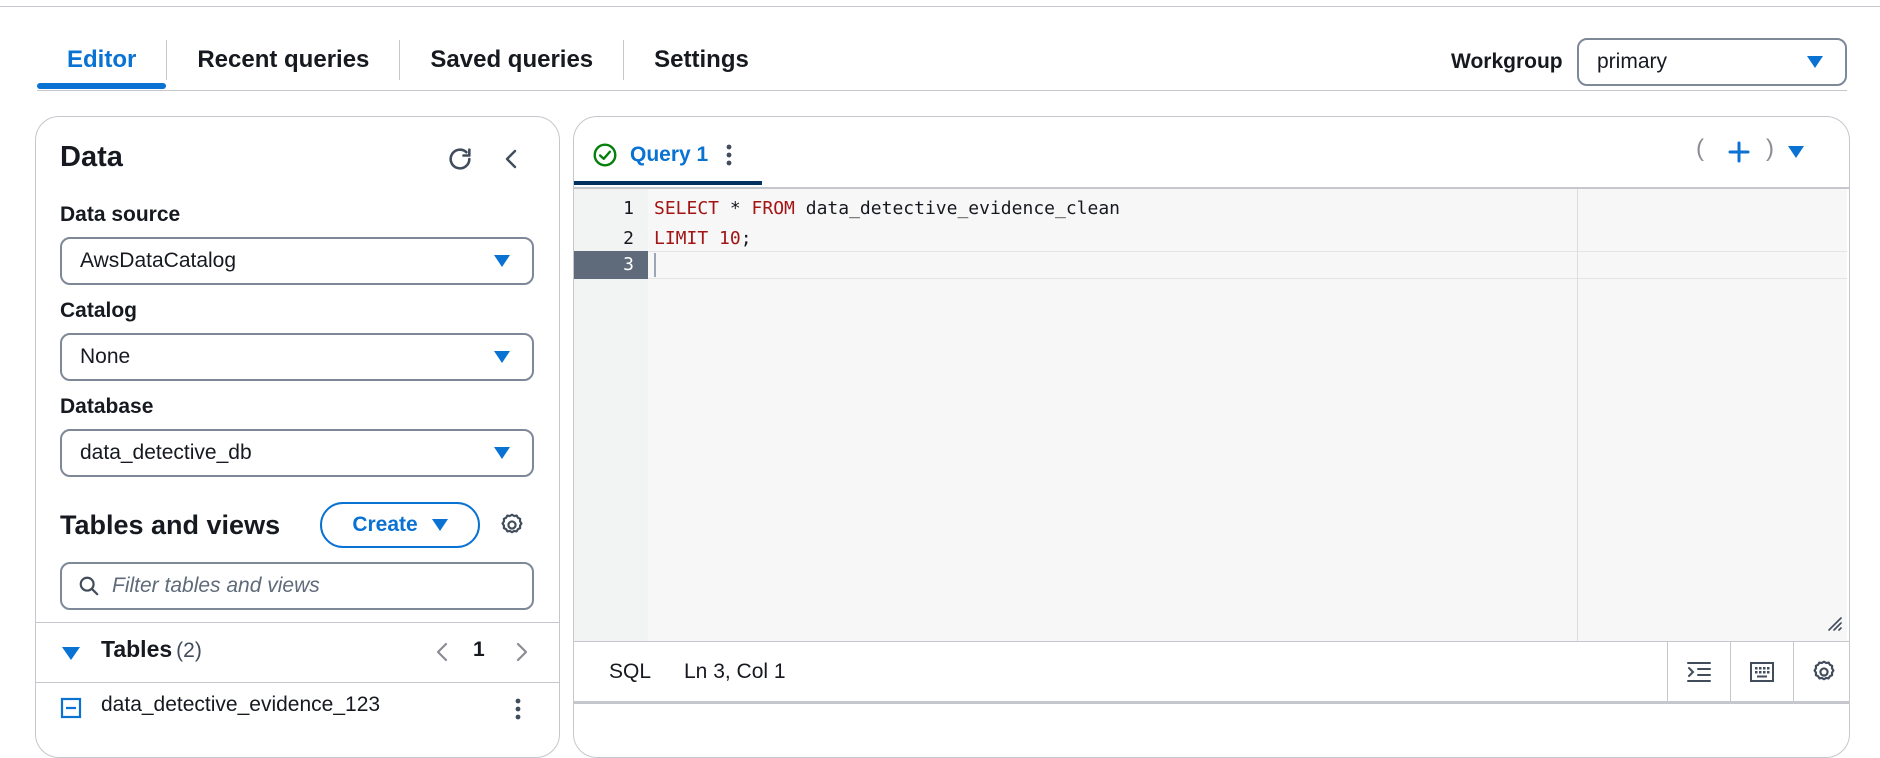  I want to click on query-tab: Query 1, so click(662, 155).